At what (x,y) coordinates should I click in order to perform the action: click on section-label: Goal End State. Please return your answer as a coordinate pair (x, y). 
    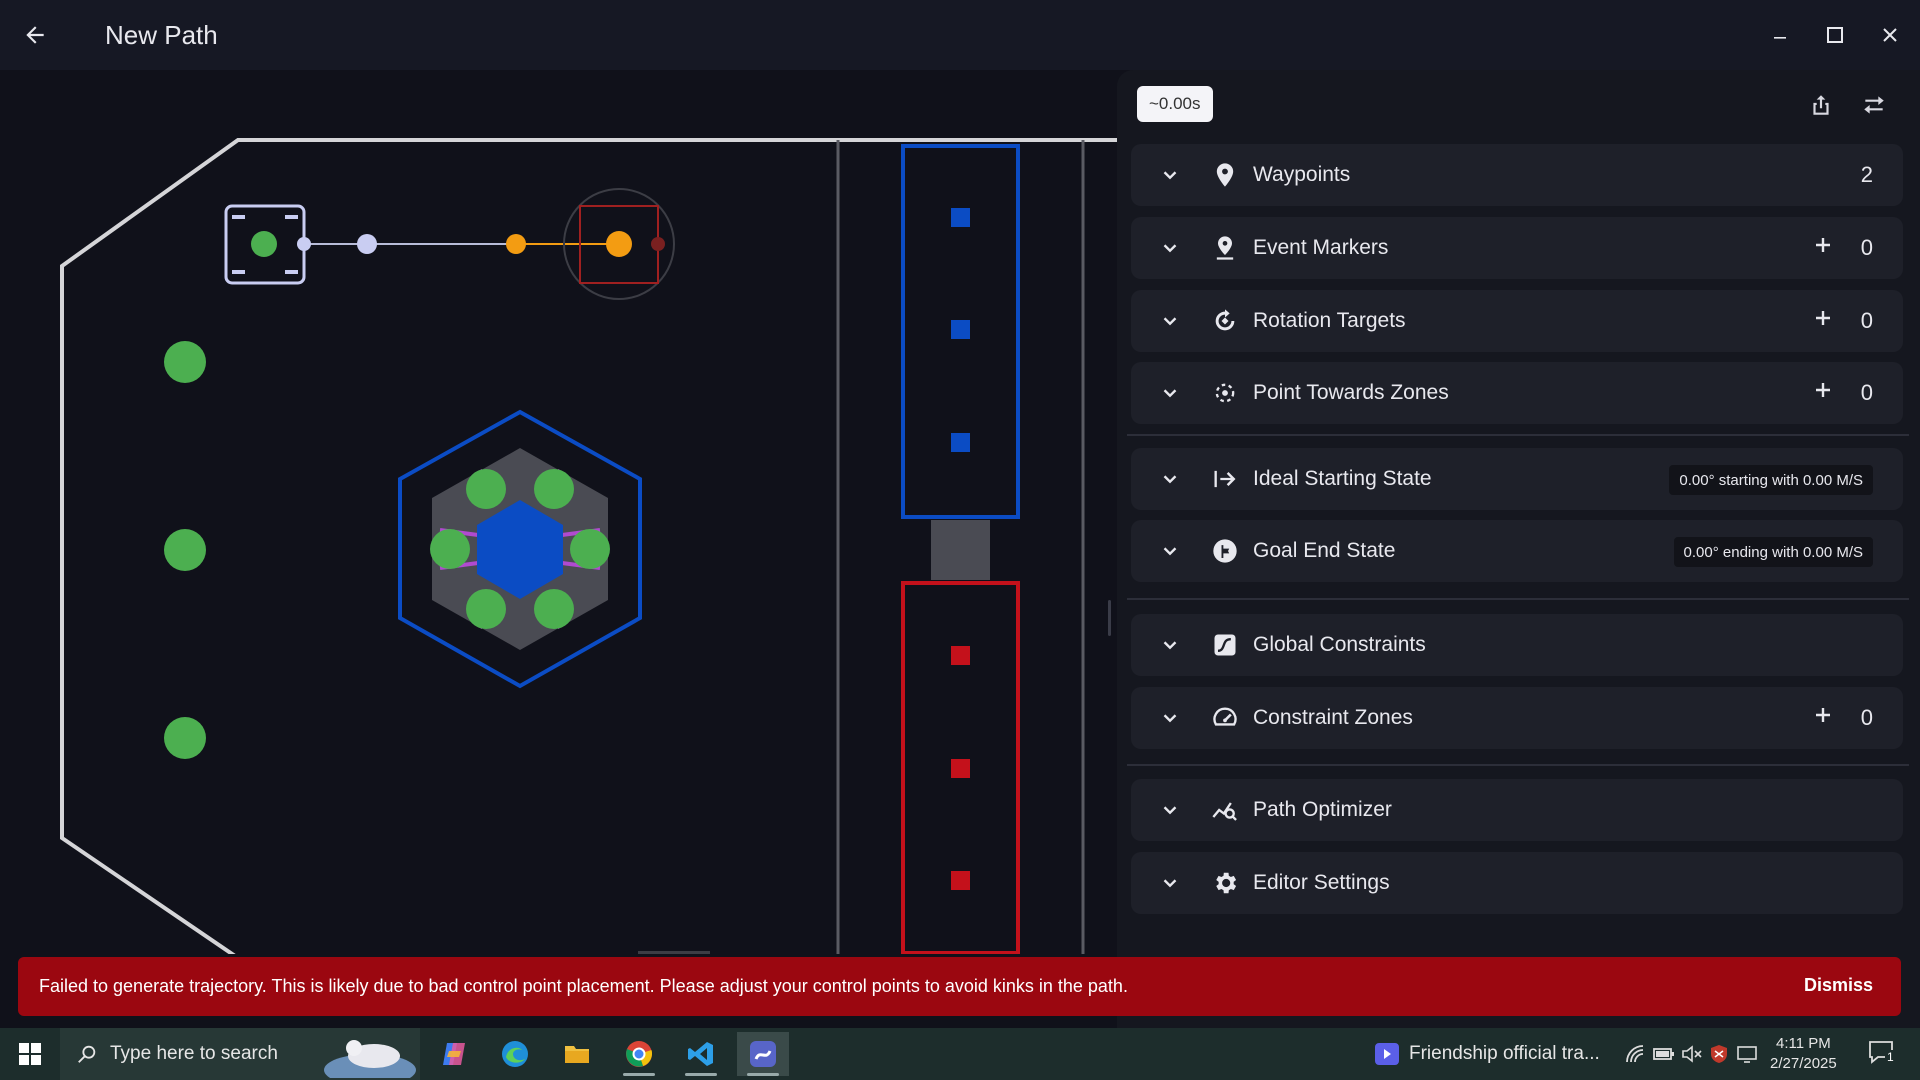
    Looking at the image, I should click on (1324, 550).